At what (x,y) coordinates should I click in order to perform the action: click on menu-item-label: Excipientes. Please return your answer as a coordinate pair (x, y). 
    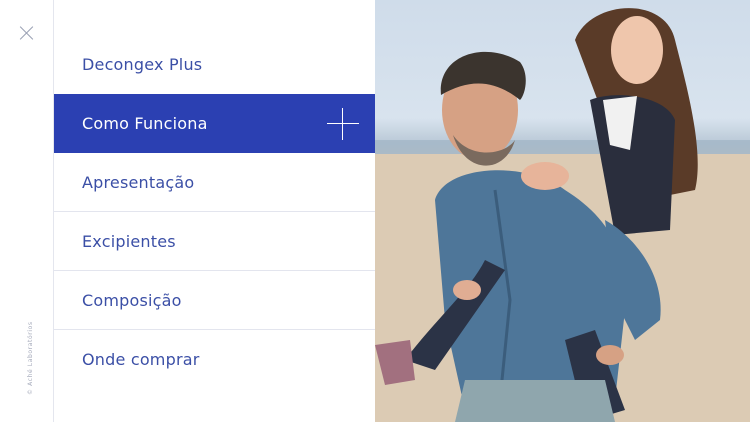
    Looking at the image, I should click on (129, 241).